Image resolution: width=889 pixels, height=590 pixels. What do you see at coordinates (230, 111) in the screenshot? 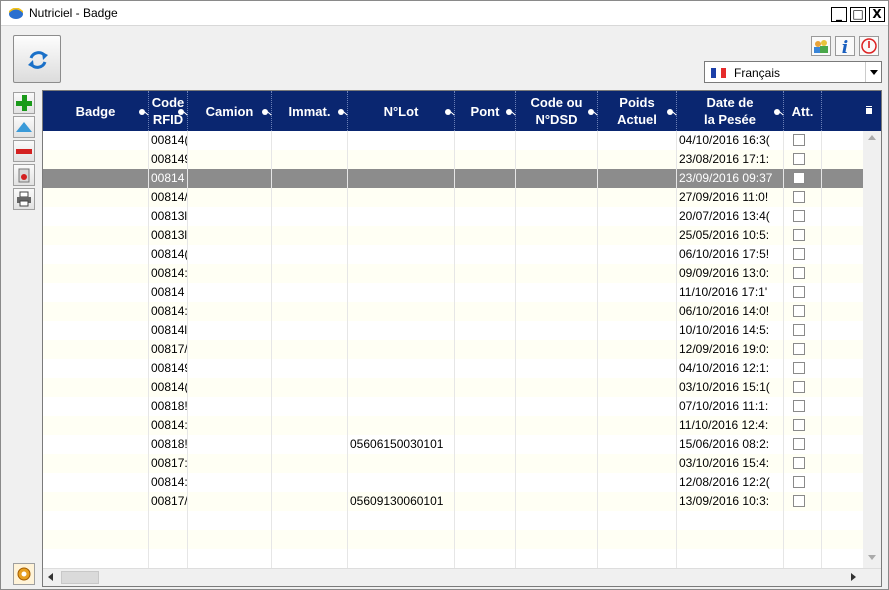
I see `column-header-camion: Camion` at bounding box center [230, 111].